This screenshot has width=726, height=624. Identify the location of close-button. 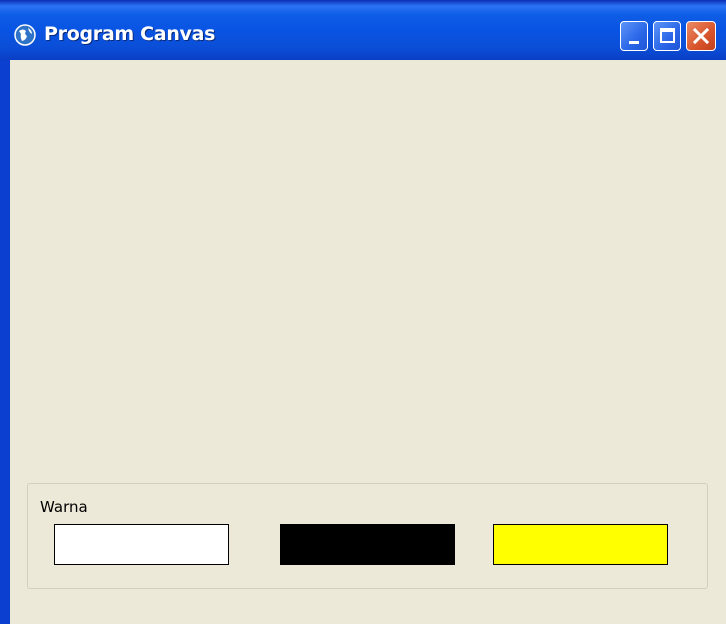
(701, 36).